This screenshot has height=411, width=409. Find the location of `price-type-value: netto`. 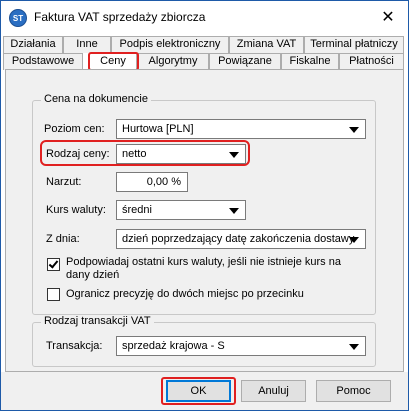

price-type-value: netto is located at coordinates (134, 154).